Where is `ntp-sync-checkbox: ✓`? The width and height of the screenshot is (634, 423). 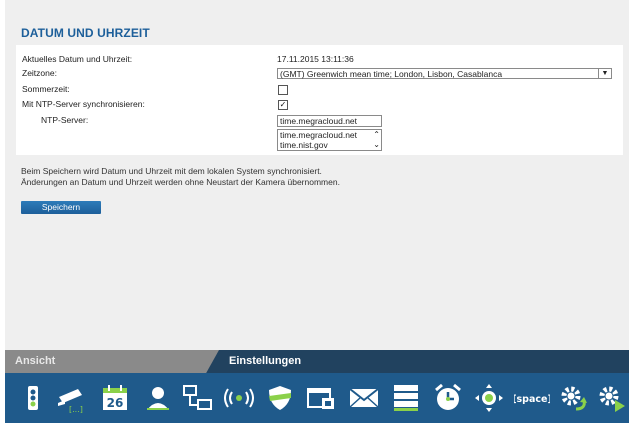 ntp-sync-checkbox: ✓ is located at coordinates (283, 105).